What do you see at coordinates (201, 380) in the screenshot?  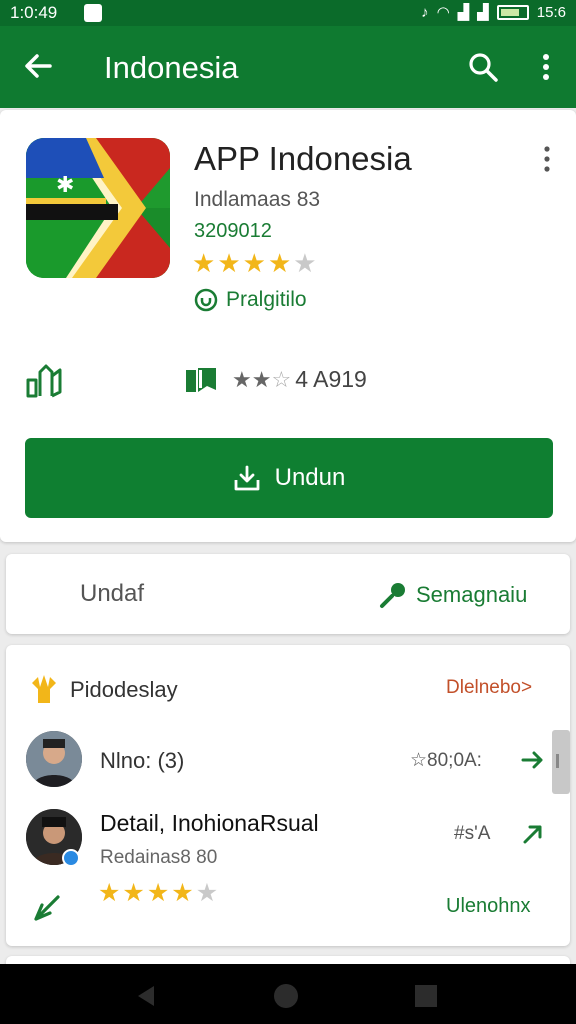 I see `book-icon` at bounding box center [201, 380].